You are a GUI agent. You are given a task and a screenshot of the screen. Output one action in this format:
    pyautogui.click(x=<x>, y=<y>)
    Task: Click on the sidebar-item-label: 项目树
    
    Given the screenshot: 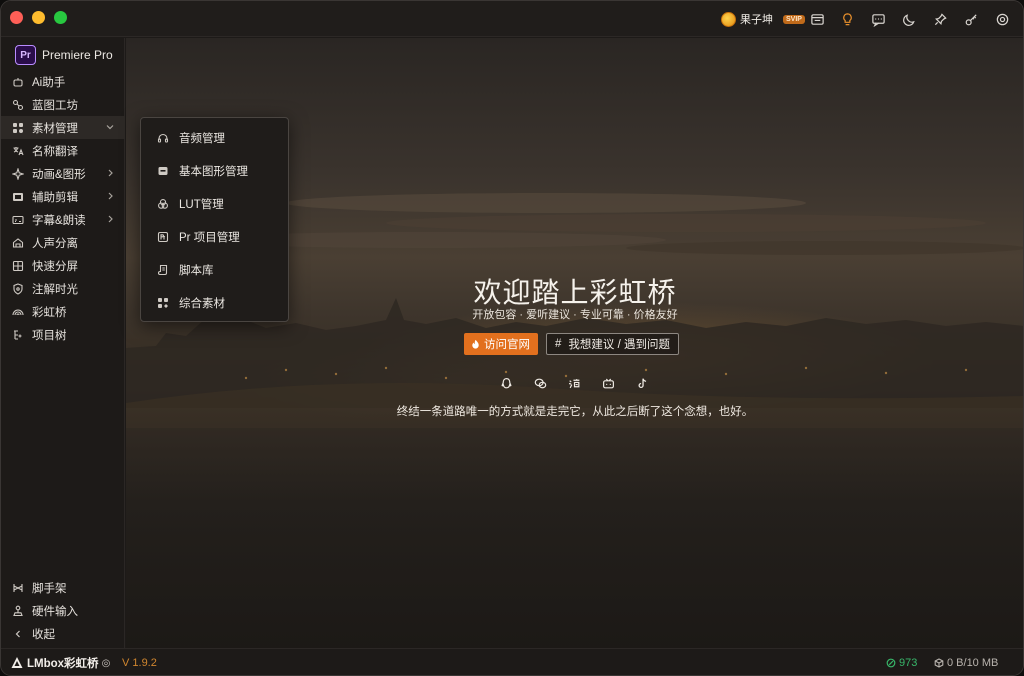 What is the action you would take?
    pyautogui.click(x=49, y=335)
    